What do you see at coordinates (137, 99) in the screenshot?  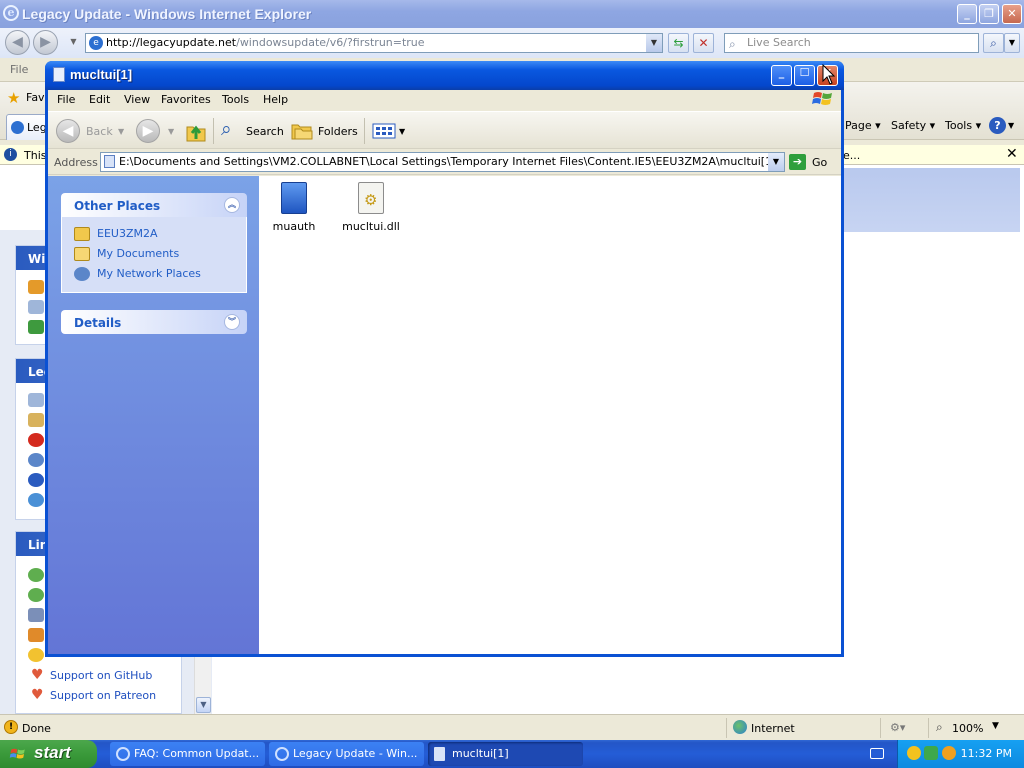 I see `explorer-menu-view: View` at bounding box center [137, 99].